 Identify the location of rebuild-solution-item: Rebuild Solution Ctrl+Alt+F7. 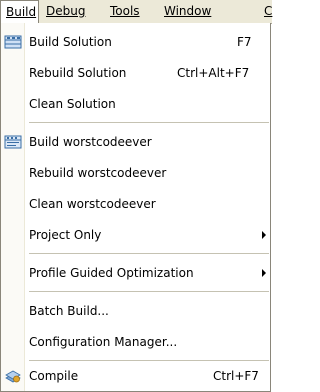
(135, 73).